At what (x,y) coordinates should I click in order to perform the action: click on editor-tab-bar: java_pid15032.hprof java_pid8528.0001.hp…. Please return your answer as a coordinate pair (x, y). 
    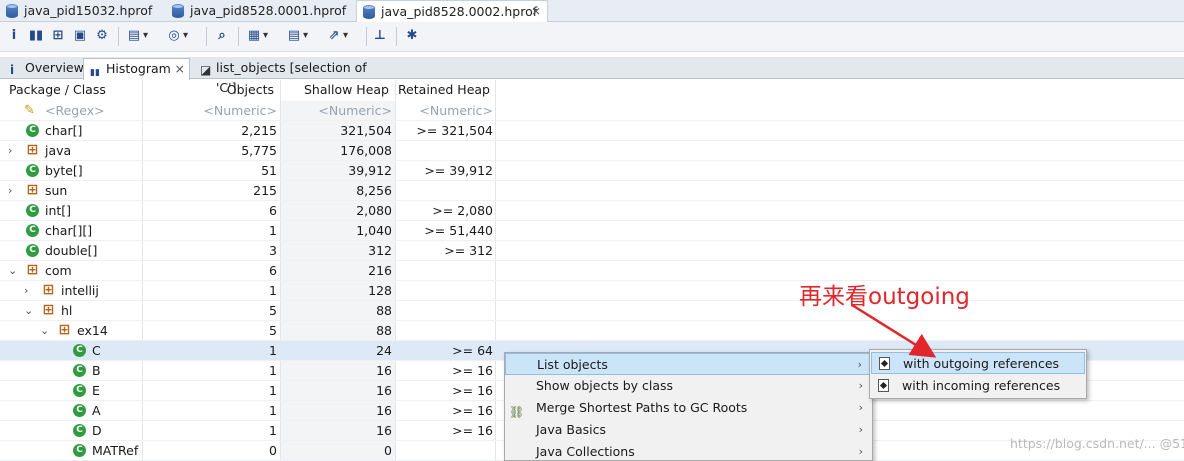
    Looking at the image, I should click on (592, 11).